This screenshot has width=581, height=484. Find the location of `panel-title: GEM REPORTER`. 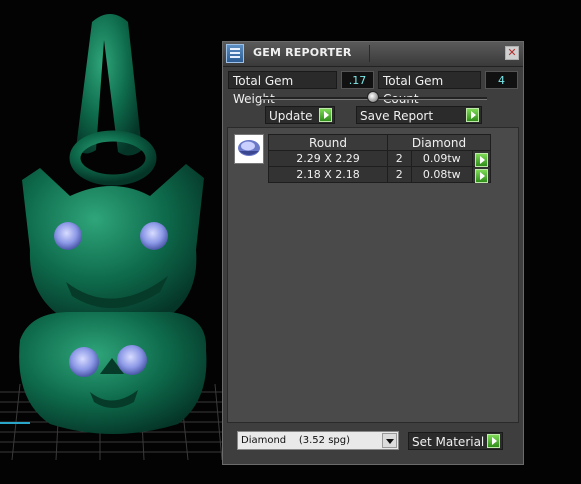

panel-title: GEM REPORTER is located at coordinates (302, 52).